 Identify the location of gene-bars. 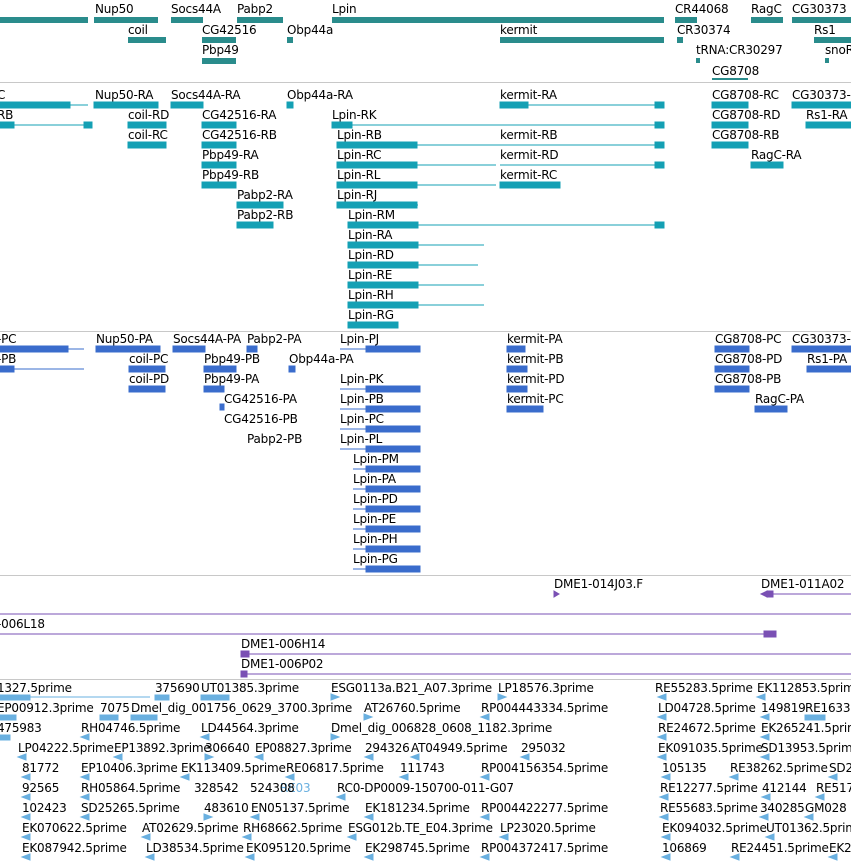
(425, 48).